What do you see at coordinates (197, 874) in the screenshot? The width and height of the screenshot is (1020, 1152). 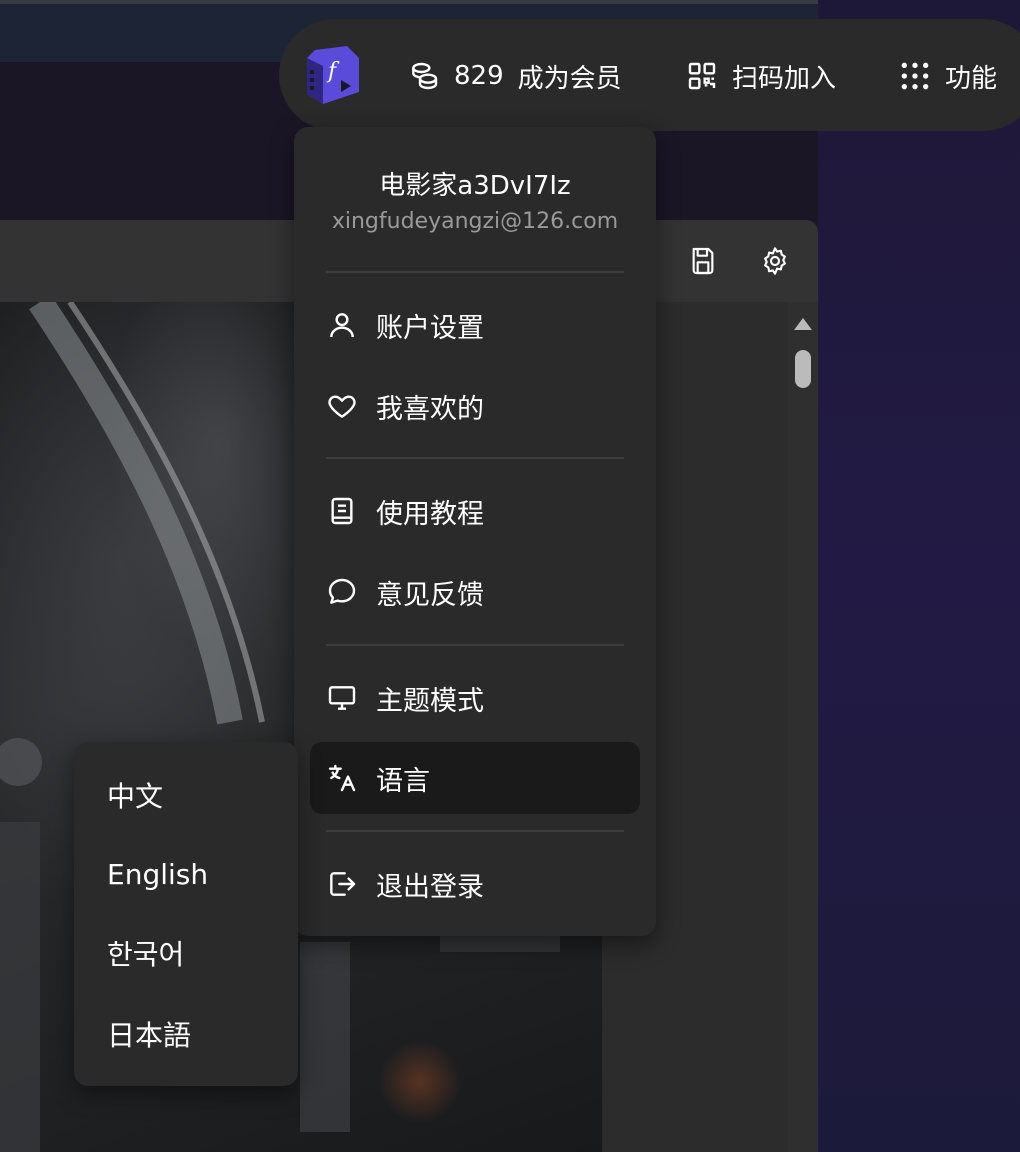 I see `language-option-english: English` at bounding box center [197, 874].